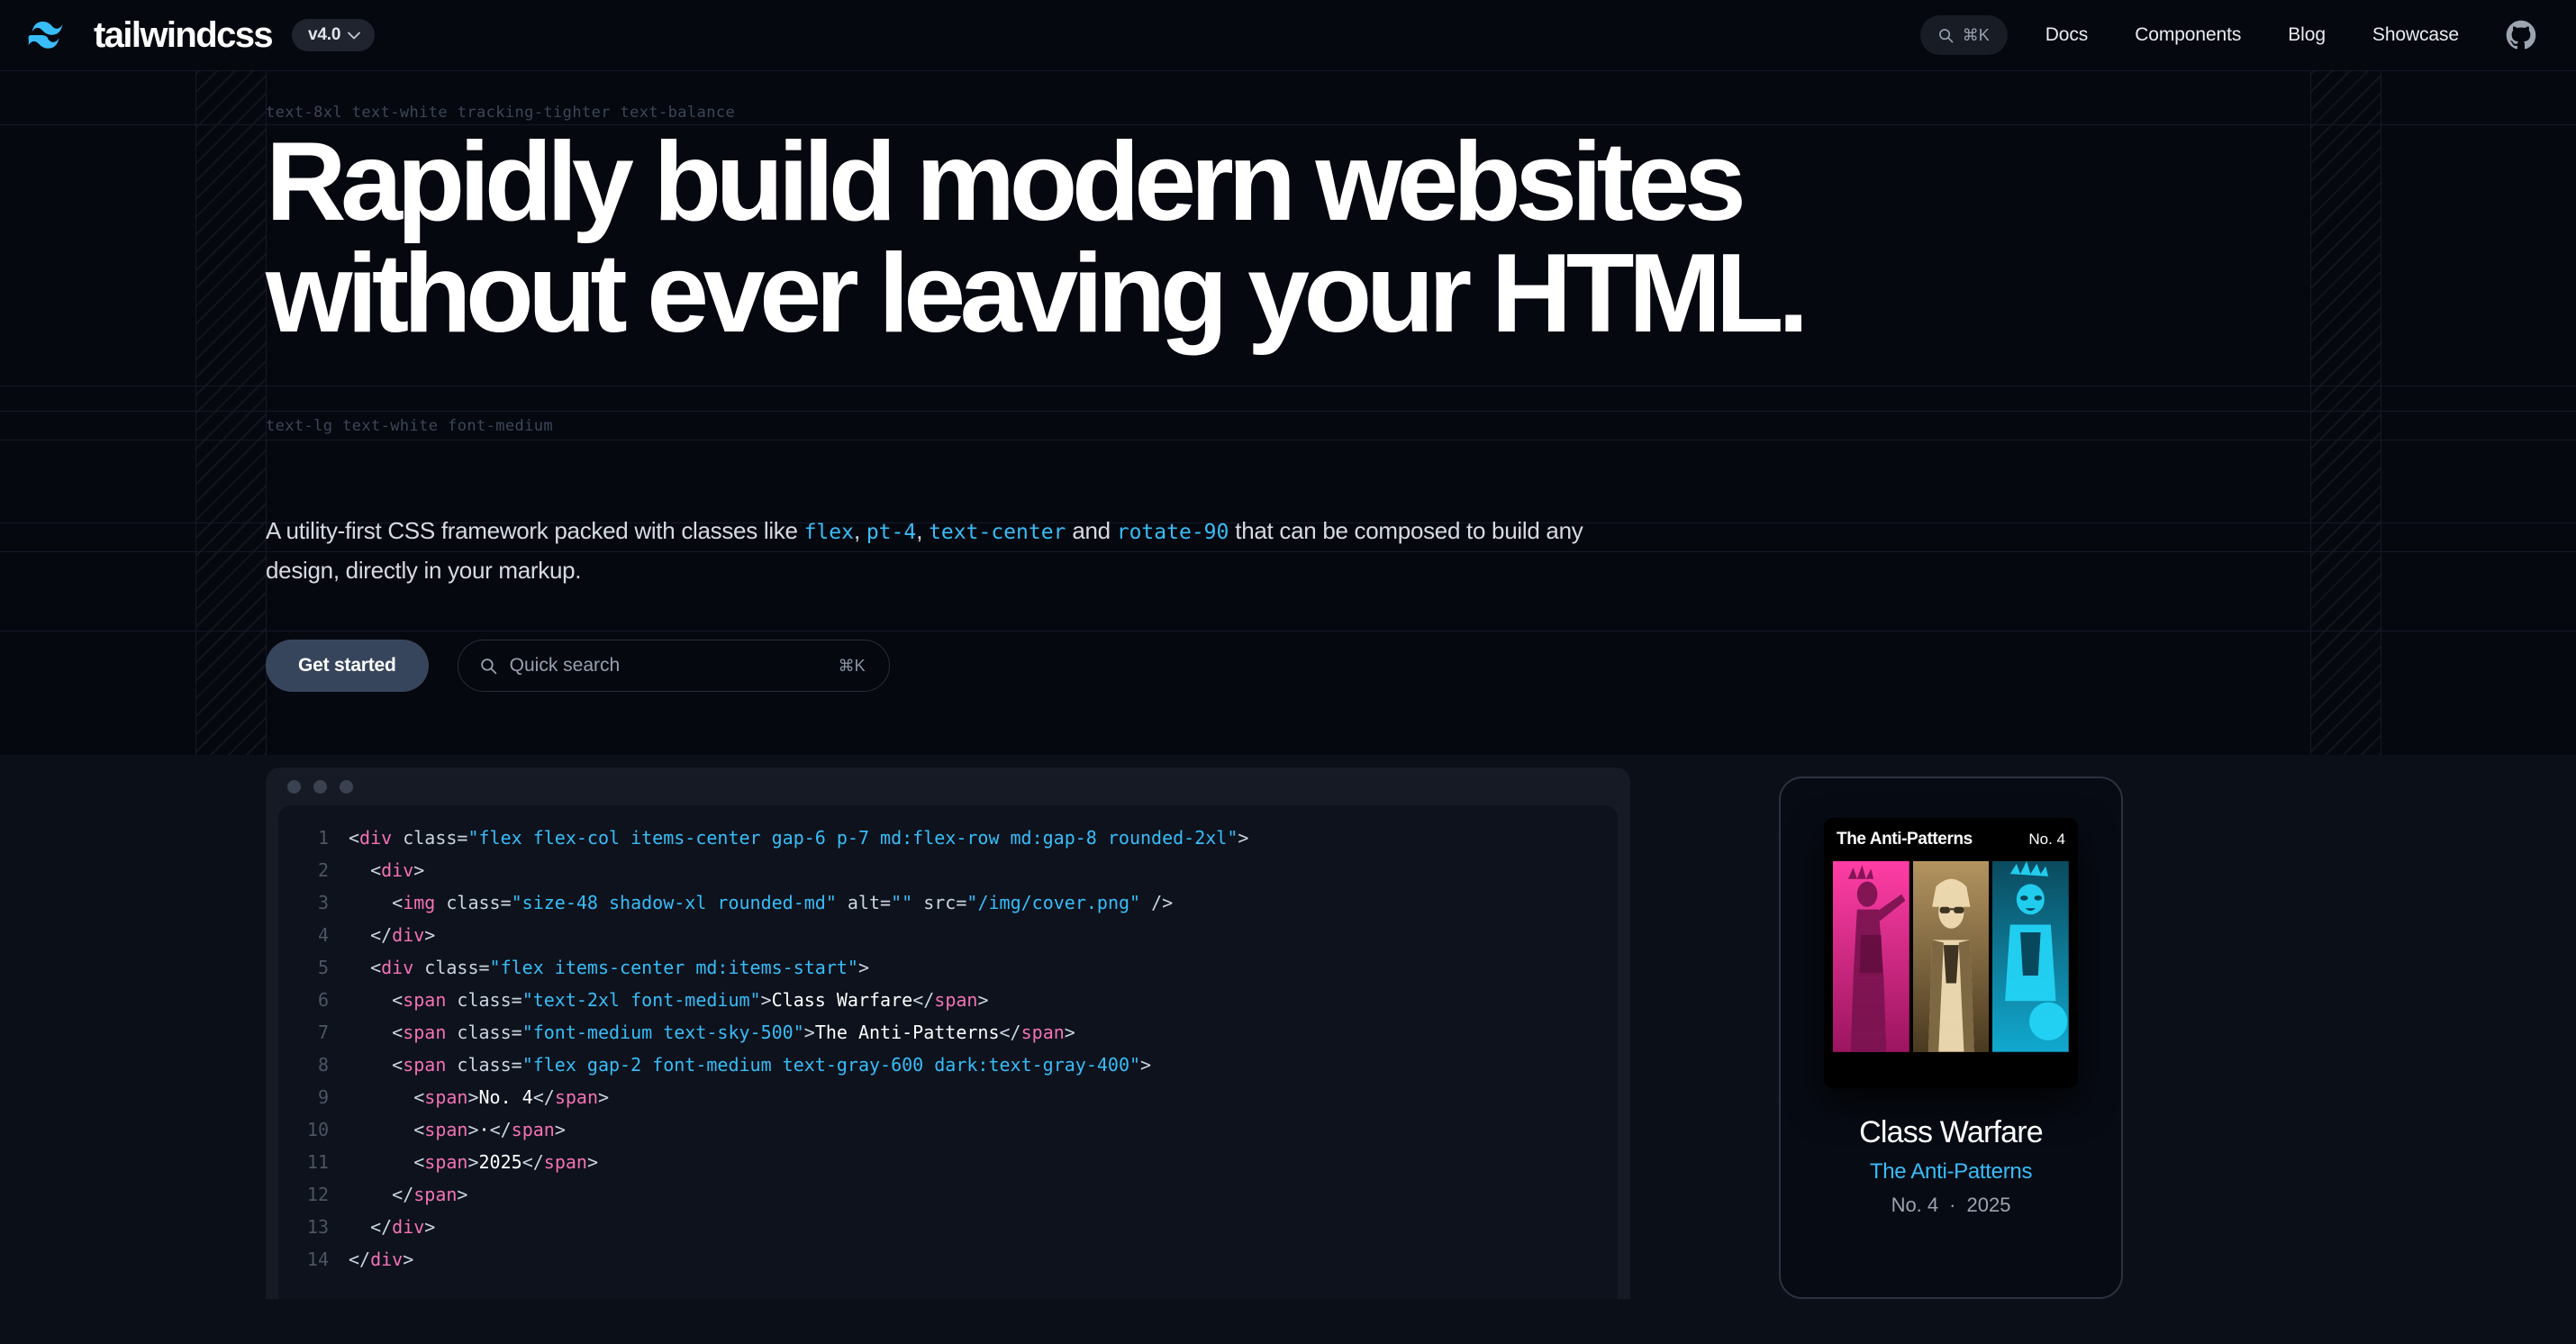 The image size is (2576, 1344). I want to click on version-selector: v4.0, so click(334, 35).